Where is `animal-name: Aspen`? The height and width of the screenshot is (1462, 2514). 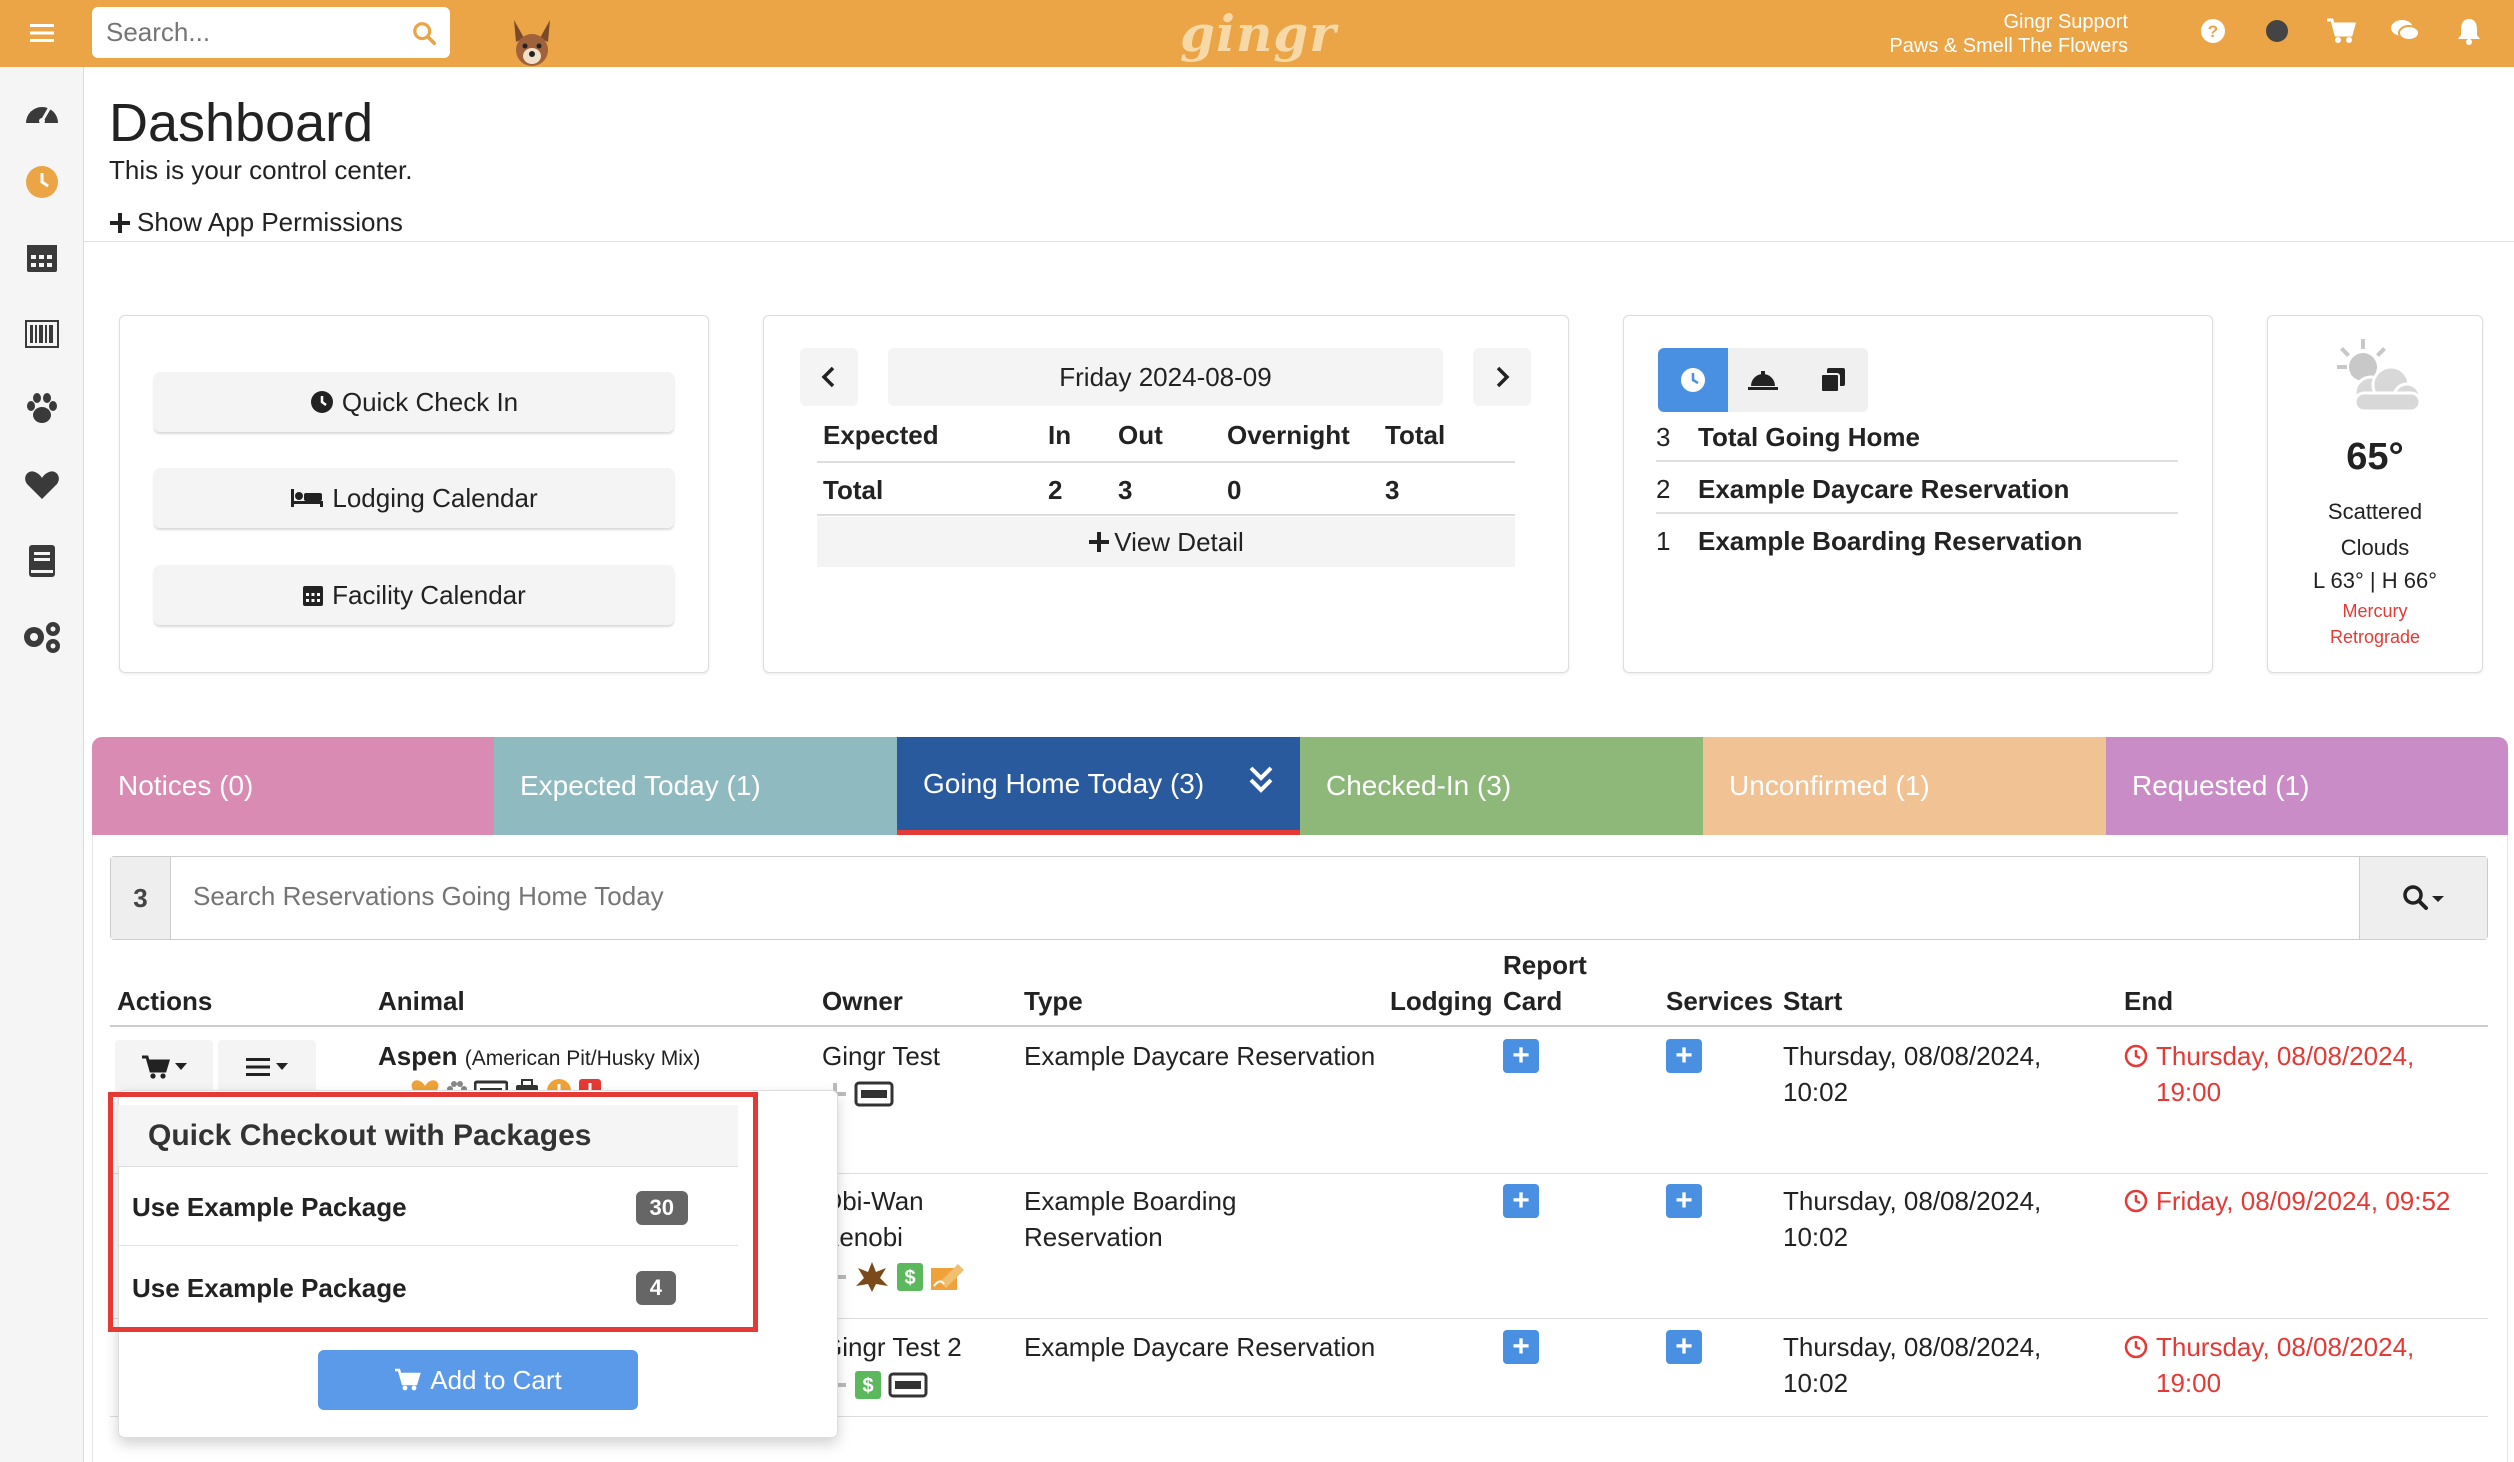
animal-name: Aspen is located at coordinates (417, 1056).